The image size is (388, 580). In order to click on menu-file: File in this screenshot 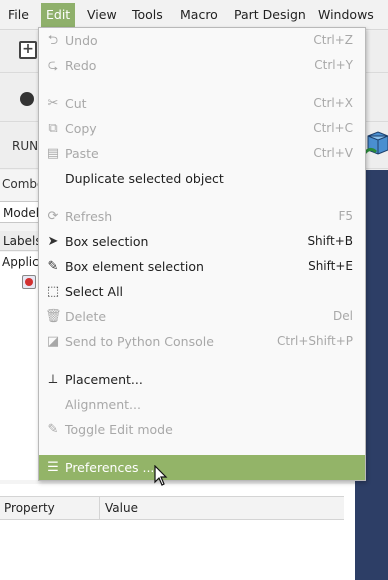, I will do `click(18, 15)`.